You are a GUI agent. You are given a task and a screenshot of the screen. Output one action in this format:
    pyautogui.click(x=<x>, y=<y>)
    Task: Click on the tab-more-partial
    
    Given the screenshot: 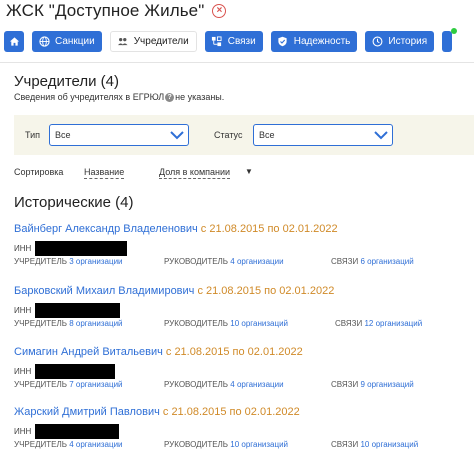 What is the action you would take?
    pyautogui.click(x=447, y=41)
    